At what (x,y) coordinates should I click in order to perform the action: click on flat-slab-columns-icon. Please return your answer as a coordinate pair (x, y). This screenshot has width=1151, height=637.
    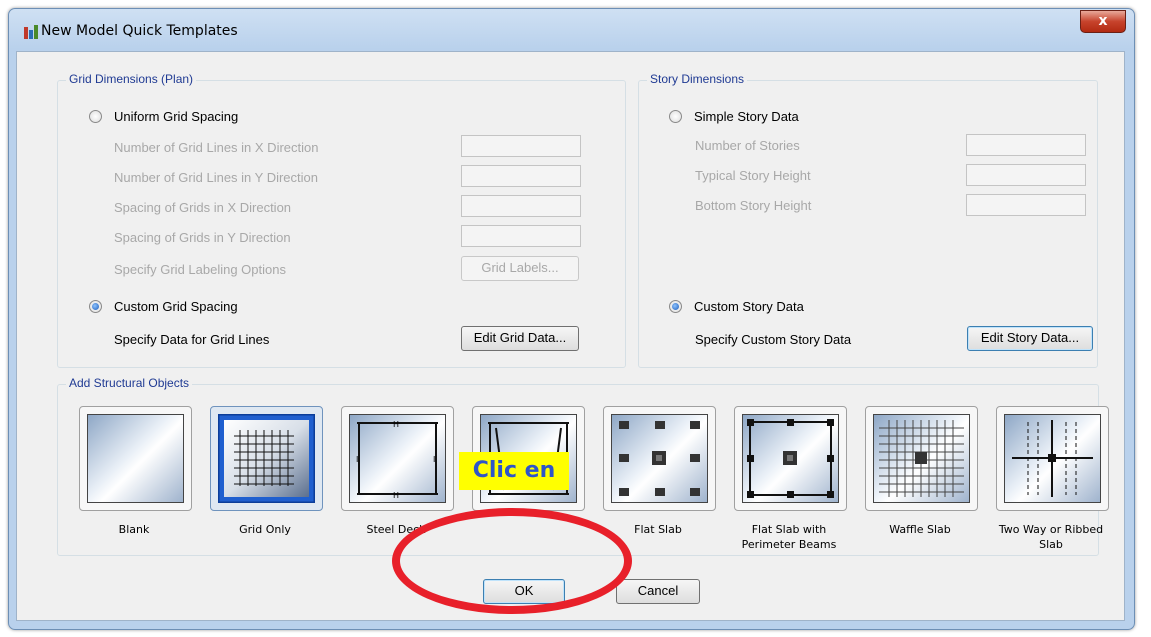
    Looking at the image, I should click on (659, 458).